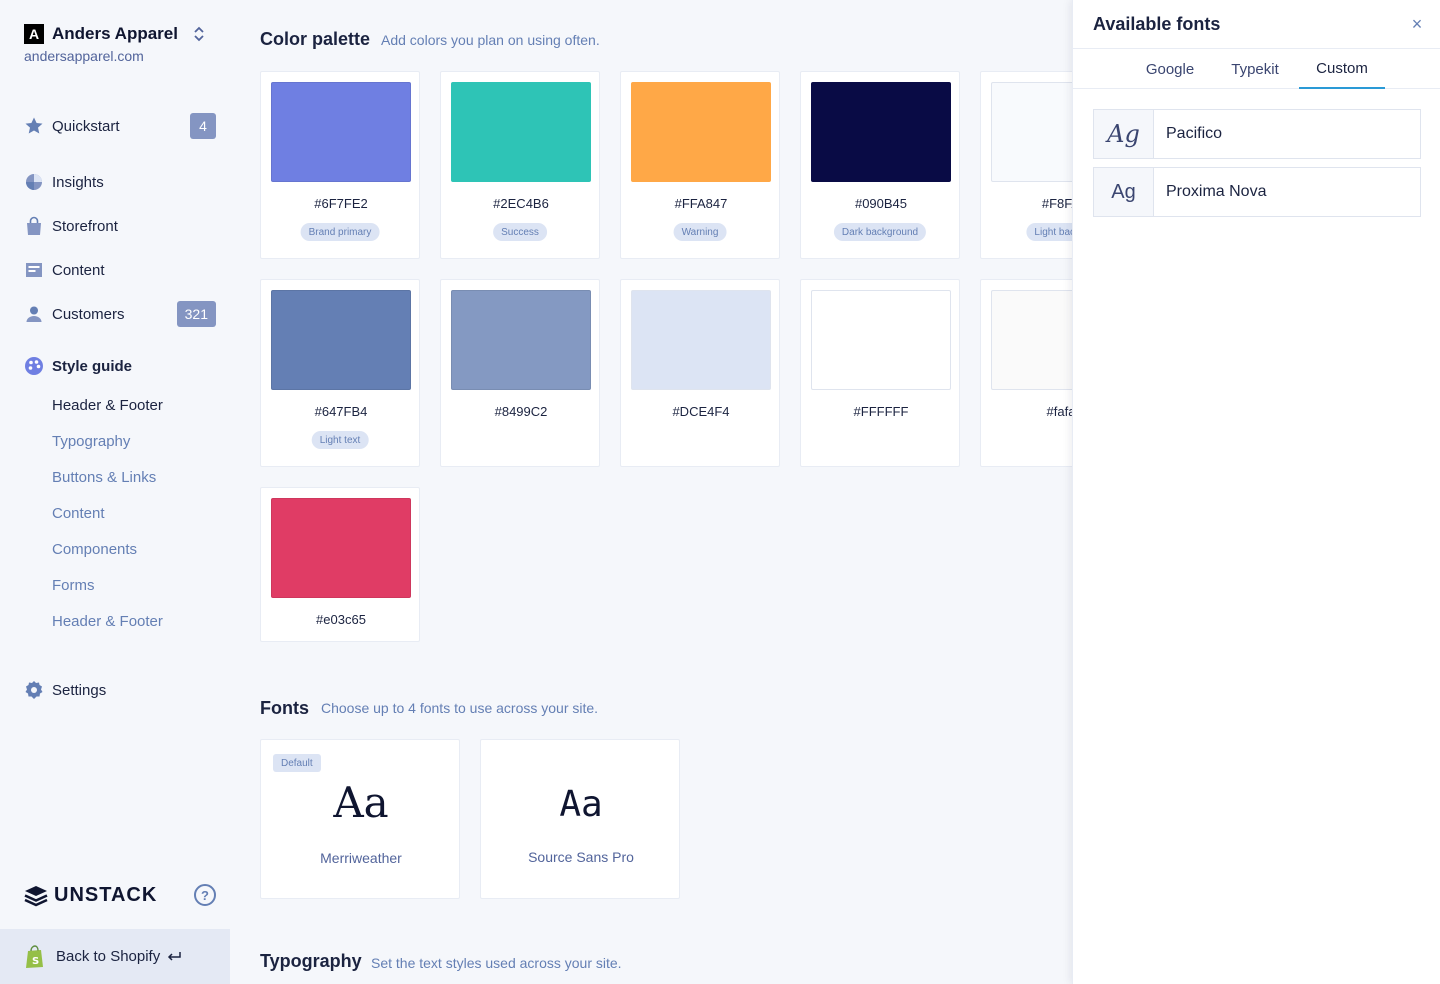  Describe the element at coordinates (701, 411) in the screenshot. I see `swatch-hex: #DCE4F4` at that location.